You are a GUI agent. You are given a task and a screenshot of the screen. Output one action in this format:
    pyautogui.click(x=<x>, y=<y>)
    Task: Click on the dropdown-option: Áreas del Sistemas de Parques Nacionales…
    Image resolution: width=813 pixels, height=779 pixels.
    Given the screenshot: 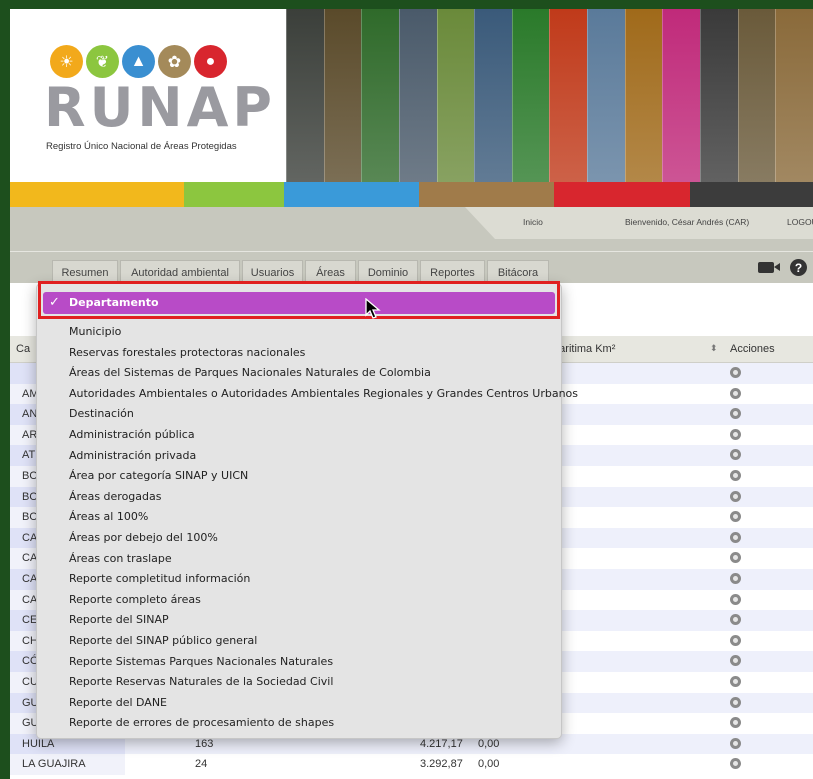 What is the action you would take?
    pyautogui.click(x=250, y=372)
    